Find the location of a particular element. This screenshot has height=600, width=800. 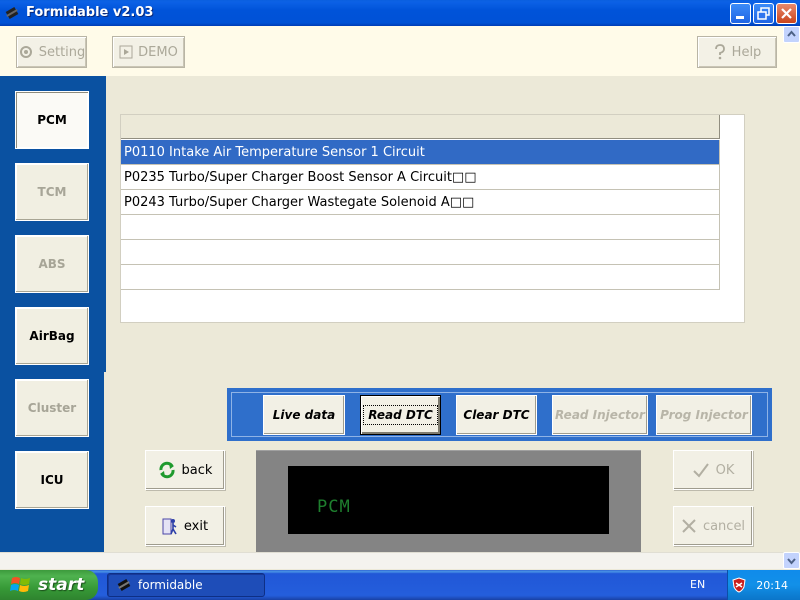

help-icon is located at coordinates (719, 52).